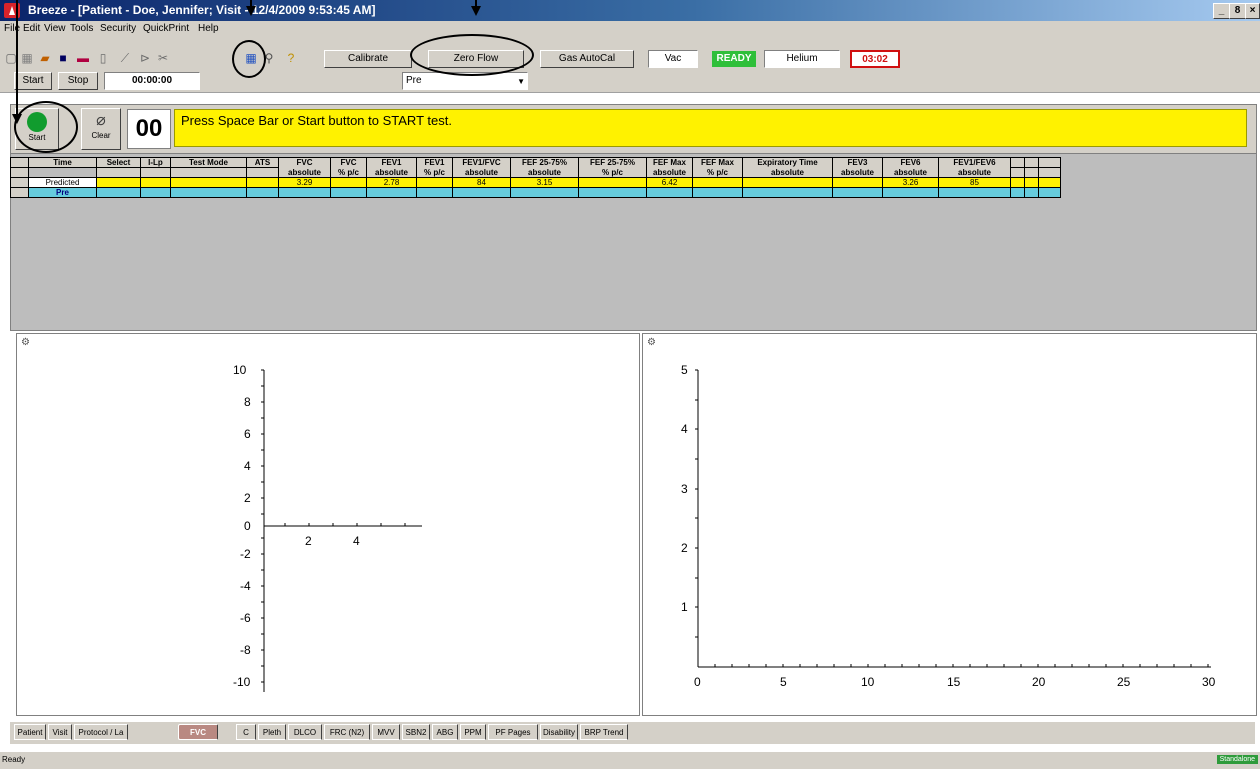  I want to click on clear-button: ⌀ Clear, so click(101, 129).